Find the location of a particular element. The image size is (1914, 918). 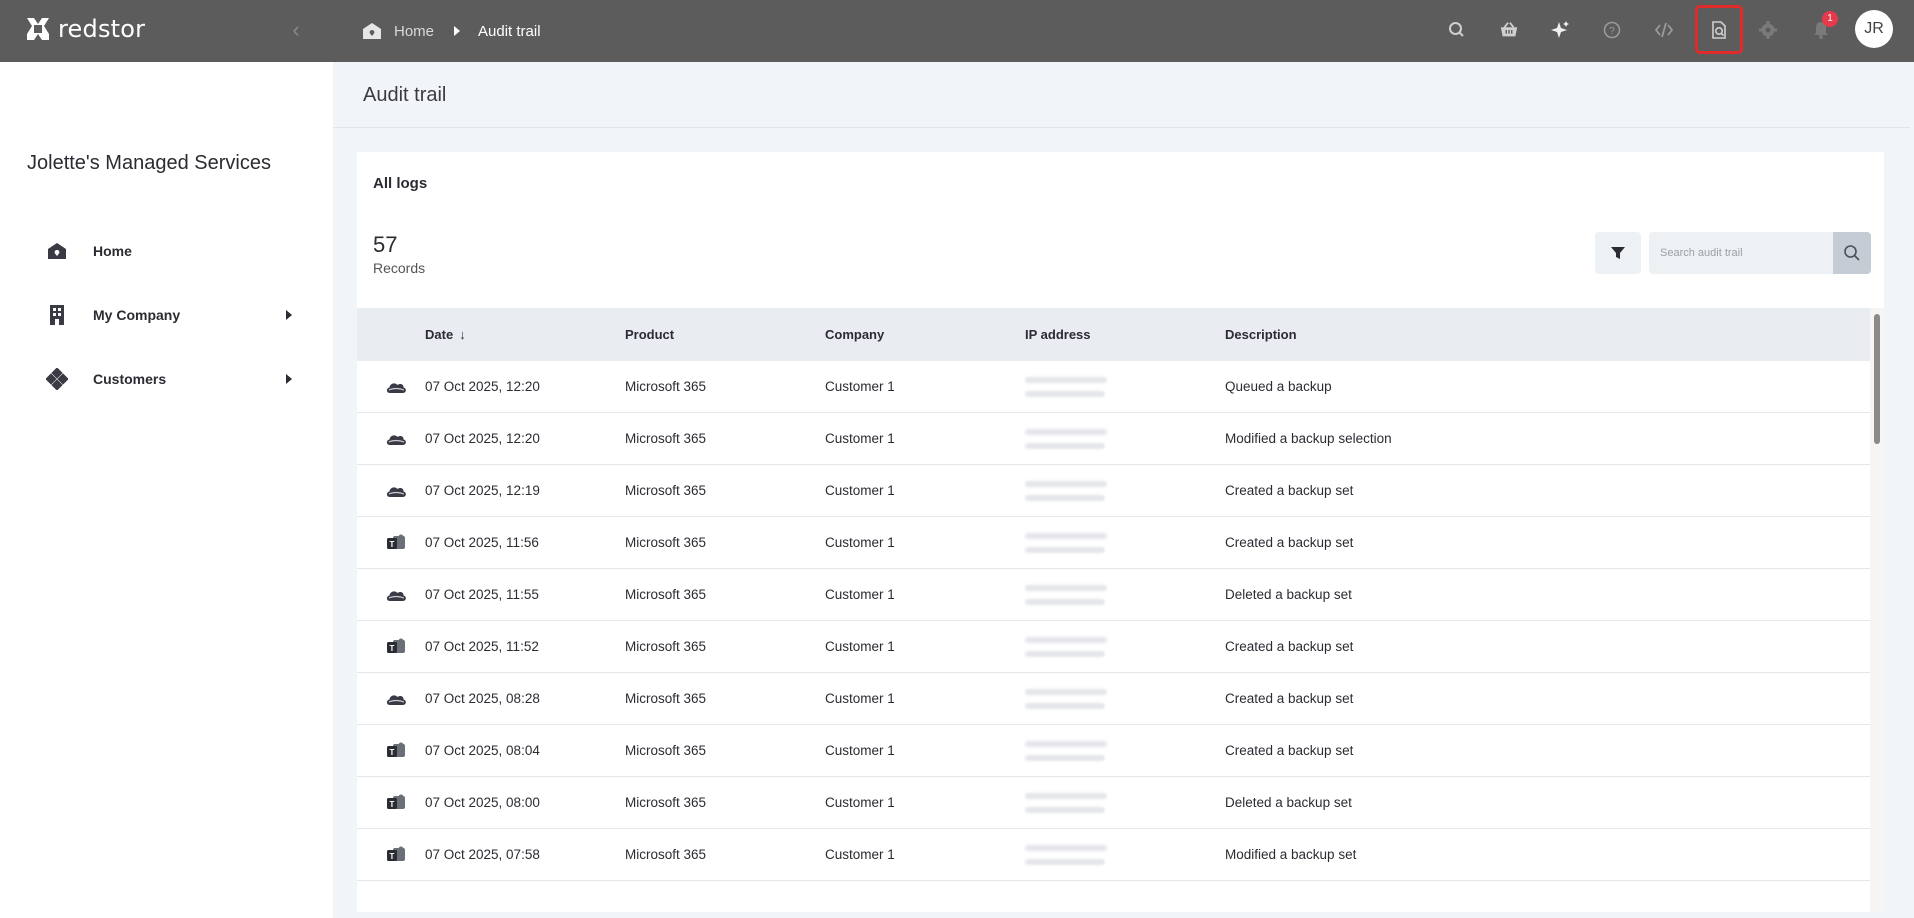

page-title: Audit trail is located at coordinates (405, 95).